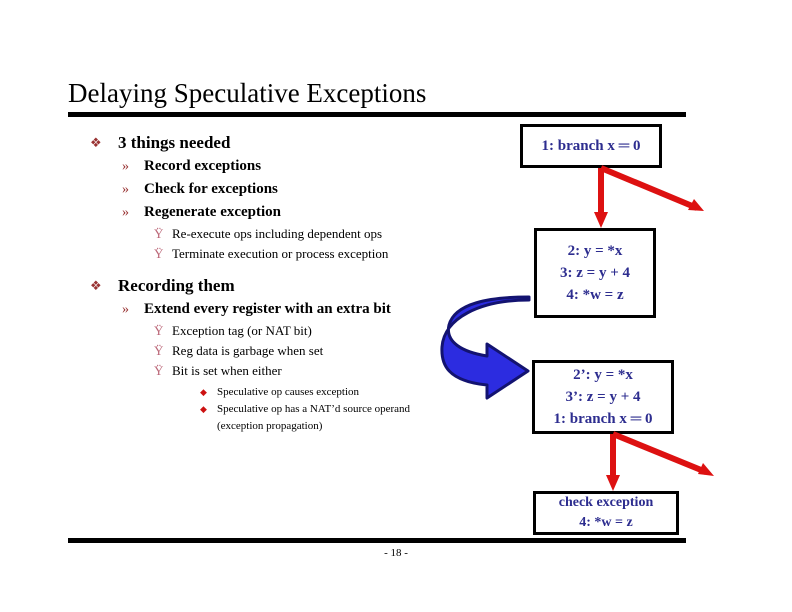  What do you see at coordinates (203, 166) in the screenshot?
I see `bullet-text: Record exceptions` at bounding box center [203, 166].